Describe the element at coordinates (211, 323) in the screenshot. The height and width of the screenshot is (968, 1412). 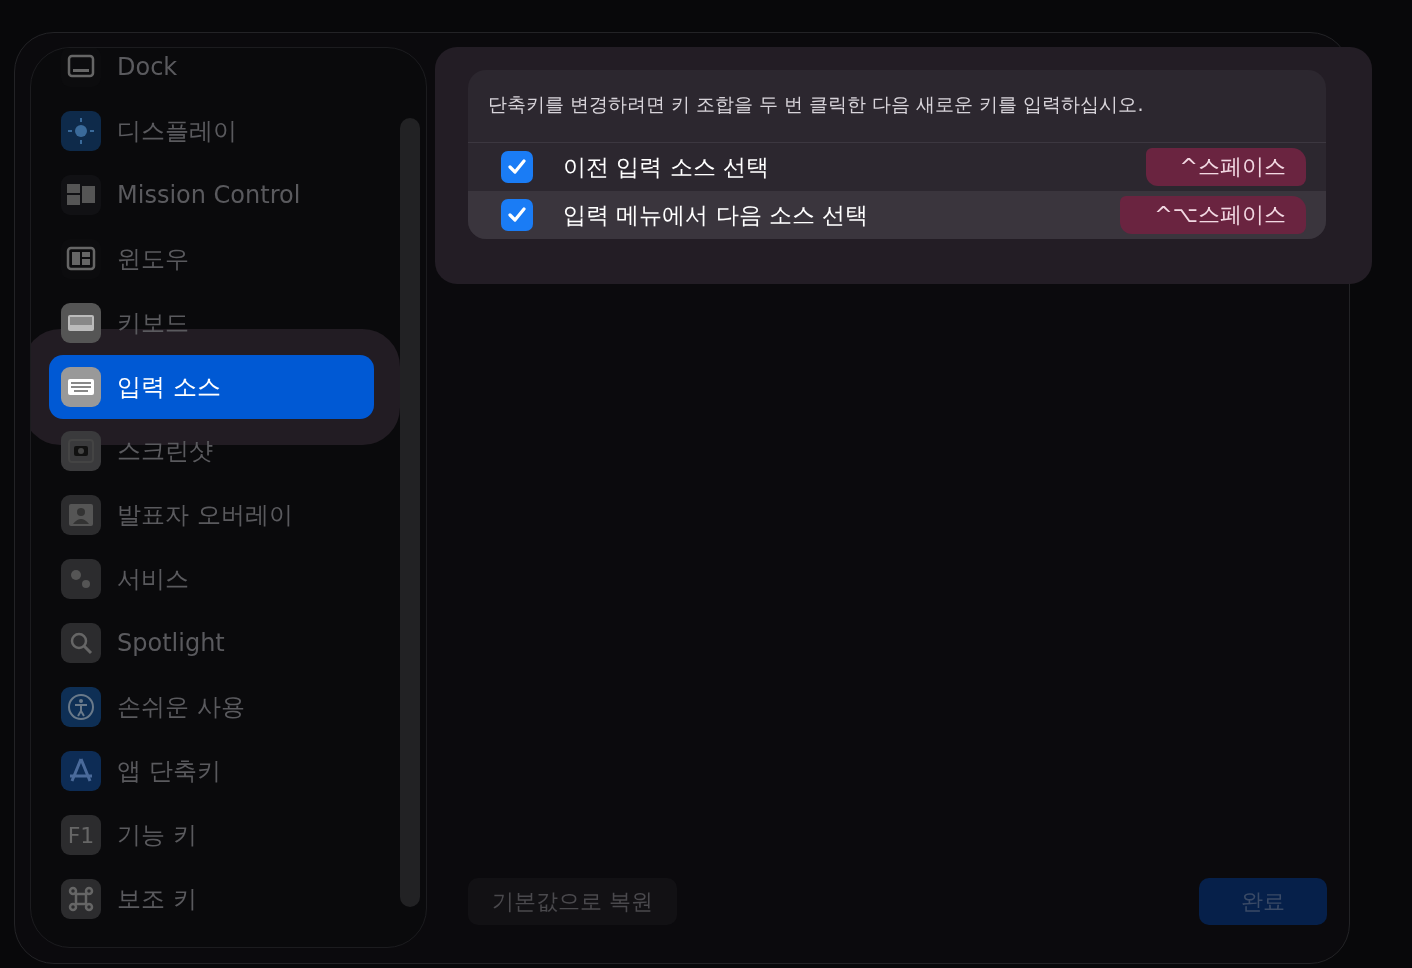
I see `sidebar-item: 키보드` at that location.